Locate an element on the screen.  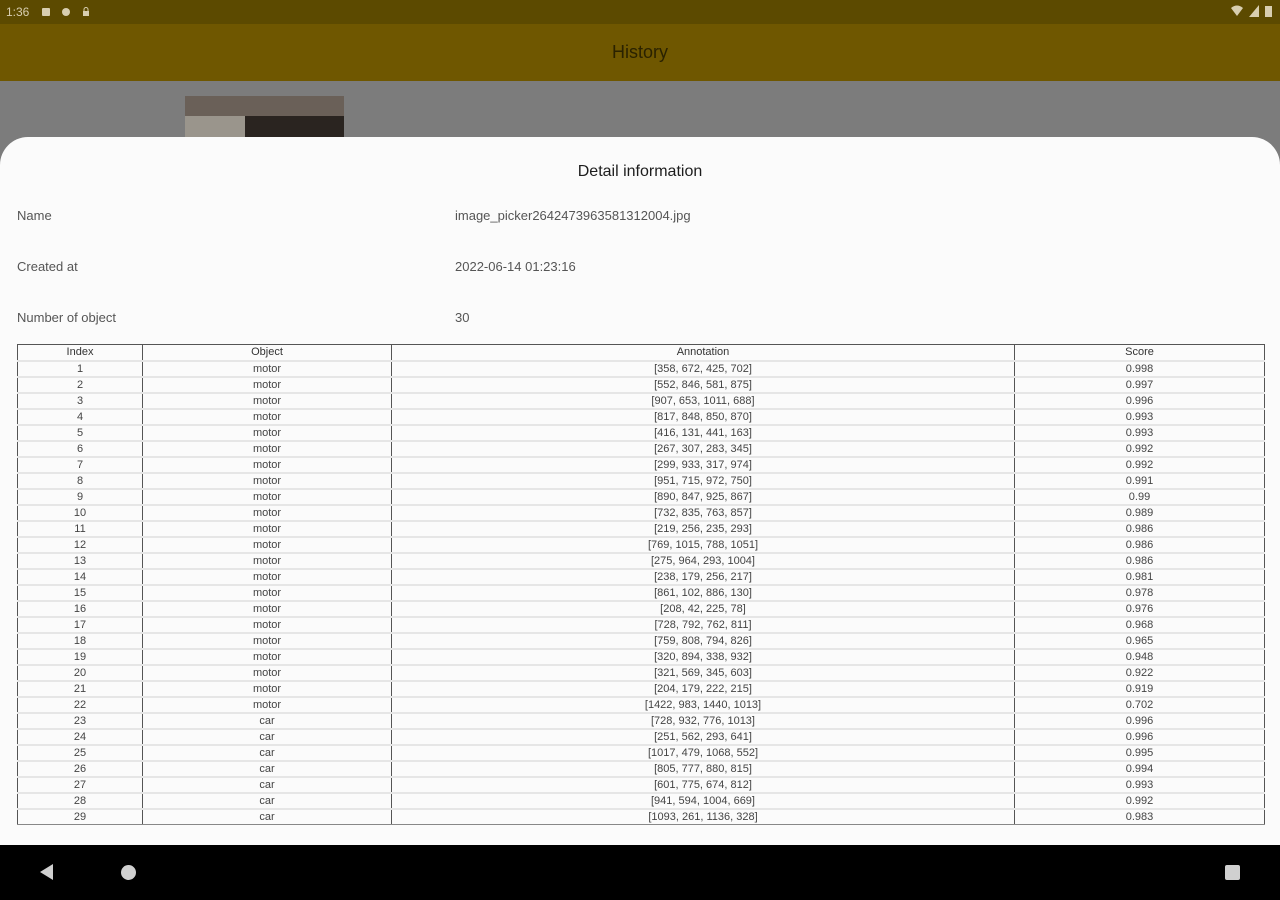
cell-score: 0.948 is located at coordinates (1139, 657).